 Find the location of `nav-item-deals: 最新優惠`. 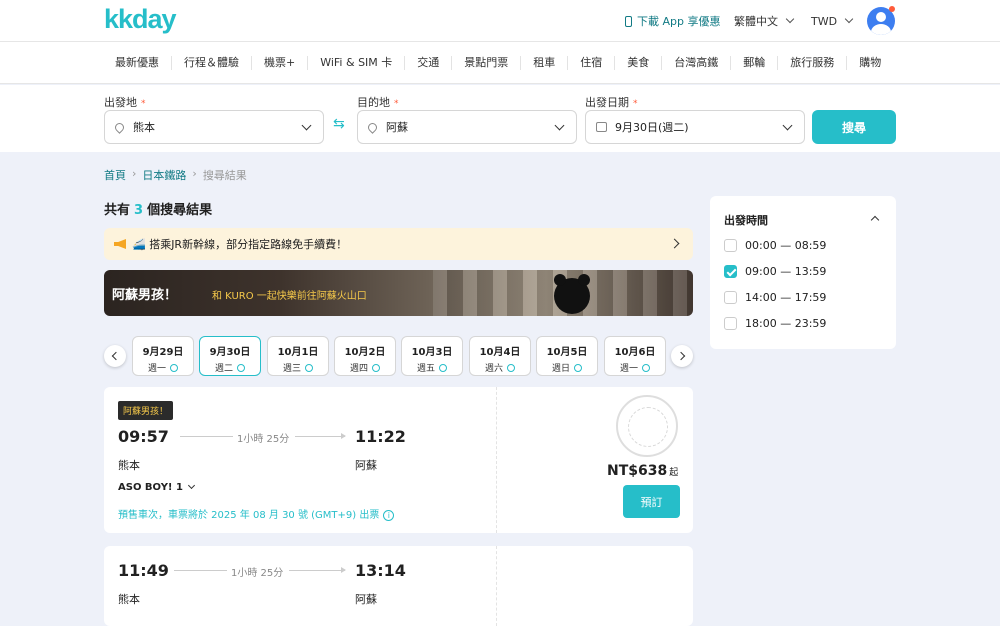

nav-item-deals: 最新優惠 is located at coordinates (138, 62).